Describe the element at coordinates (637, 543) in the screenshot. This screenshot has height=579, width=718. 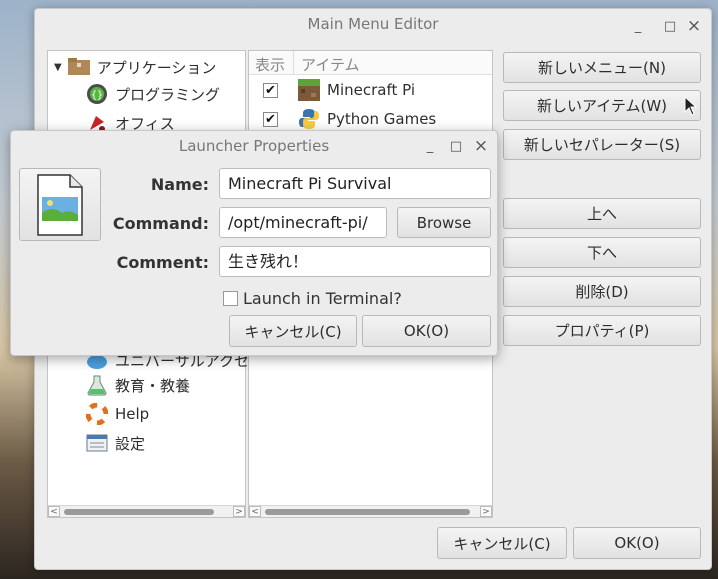
I see `ok-button: OK(O)` at that location.